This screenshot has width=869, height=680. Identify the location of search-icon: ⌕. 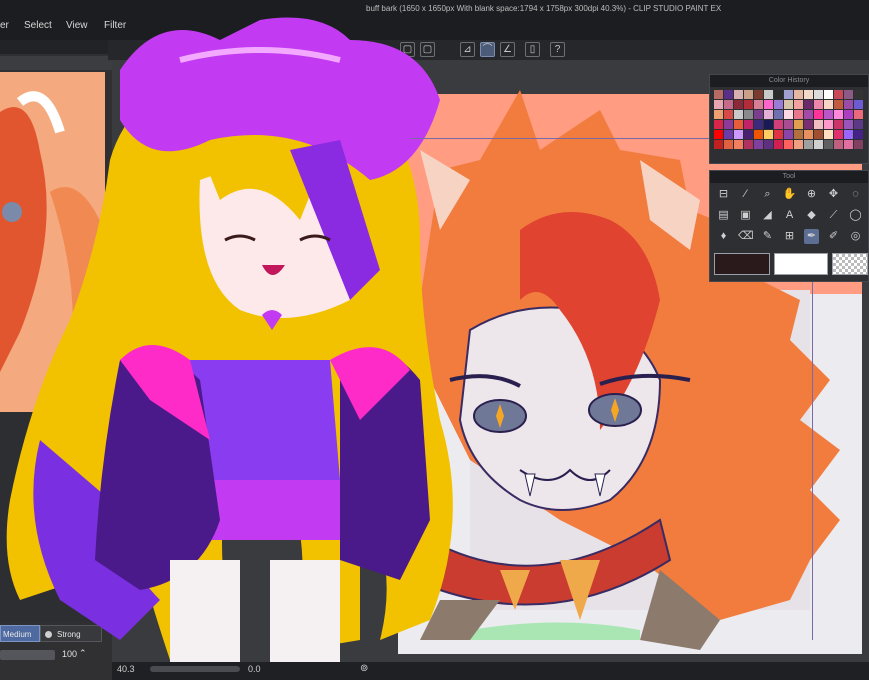
(767, 194).